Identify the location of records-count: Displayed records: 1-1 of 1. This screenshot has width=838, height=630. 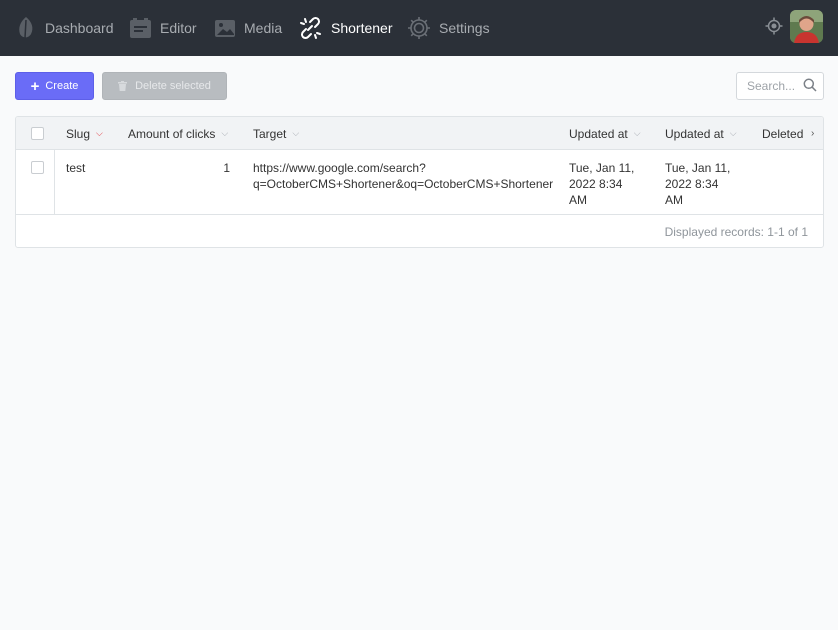
(736, 232).